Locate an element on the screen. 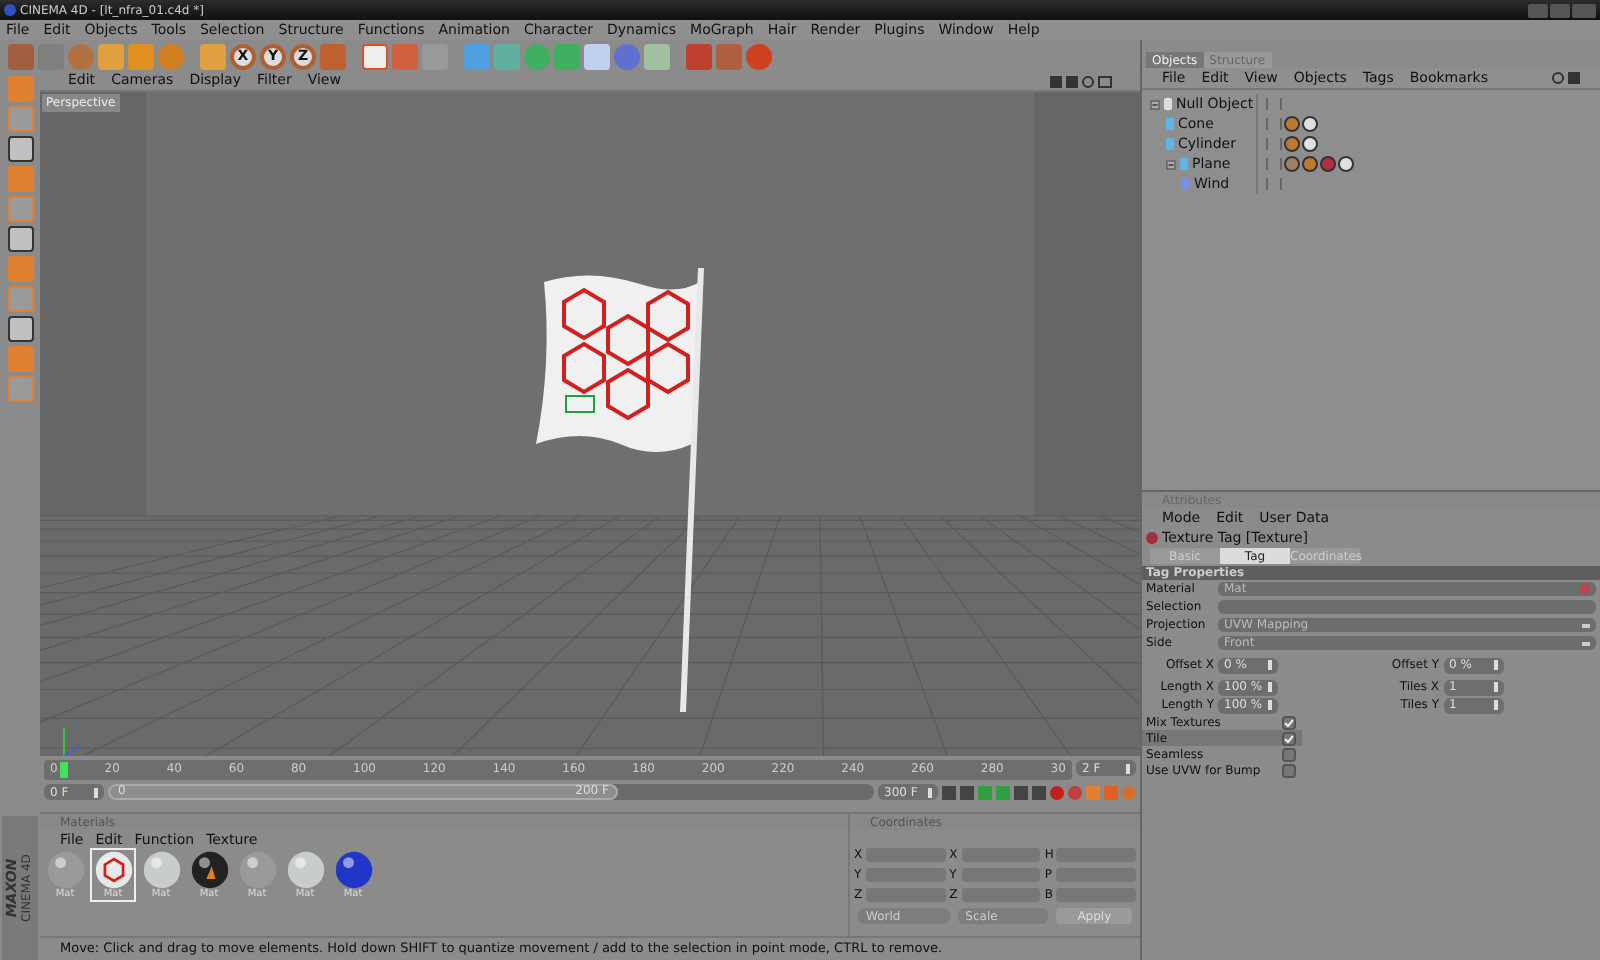 This screenshot has width=1600, height=960. cloth-tag-icon is located at coordinates (1292, 164).